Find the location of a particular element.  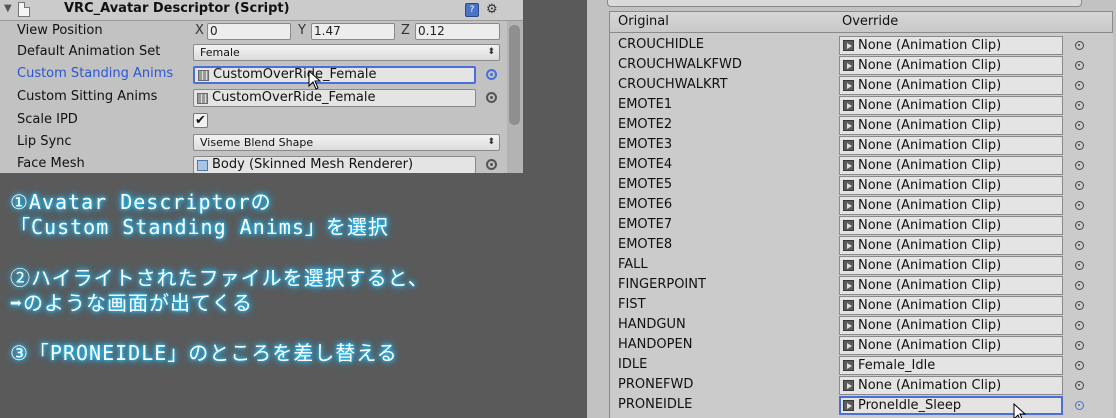

override-row: CROUCHWALKFWD None (Animation Clip) is located at coordinates (862, 65).